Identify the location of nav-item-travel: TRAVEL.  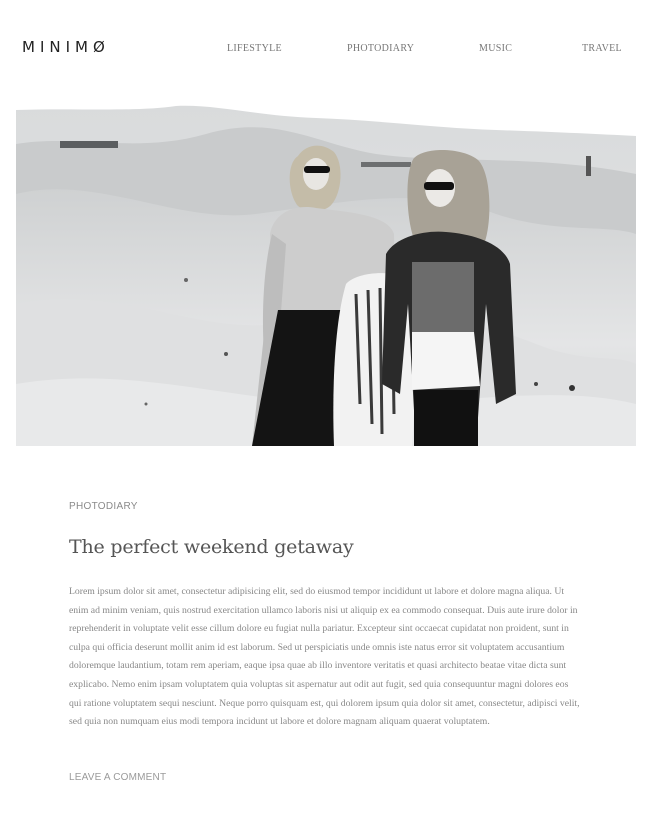
(602, 48).